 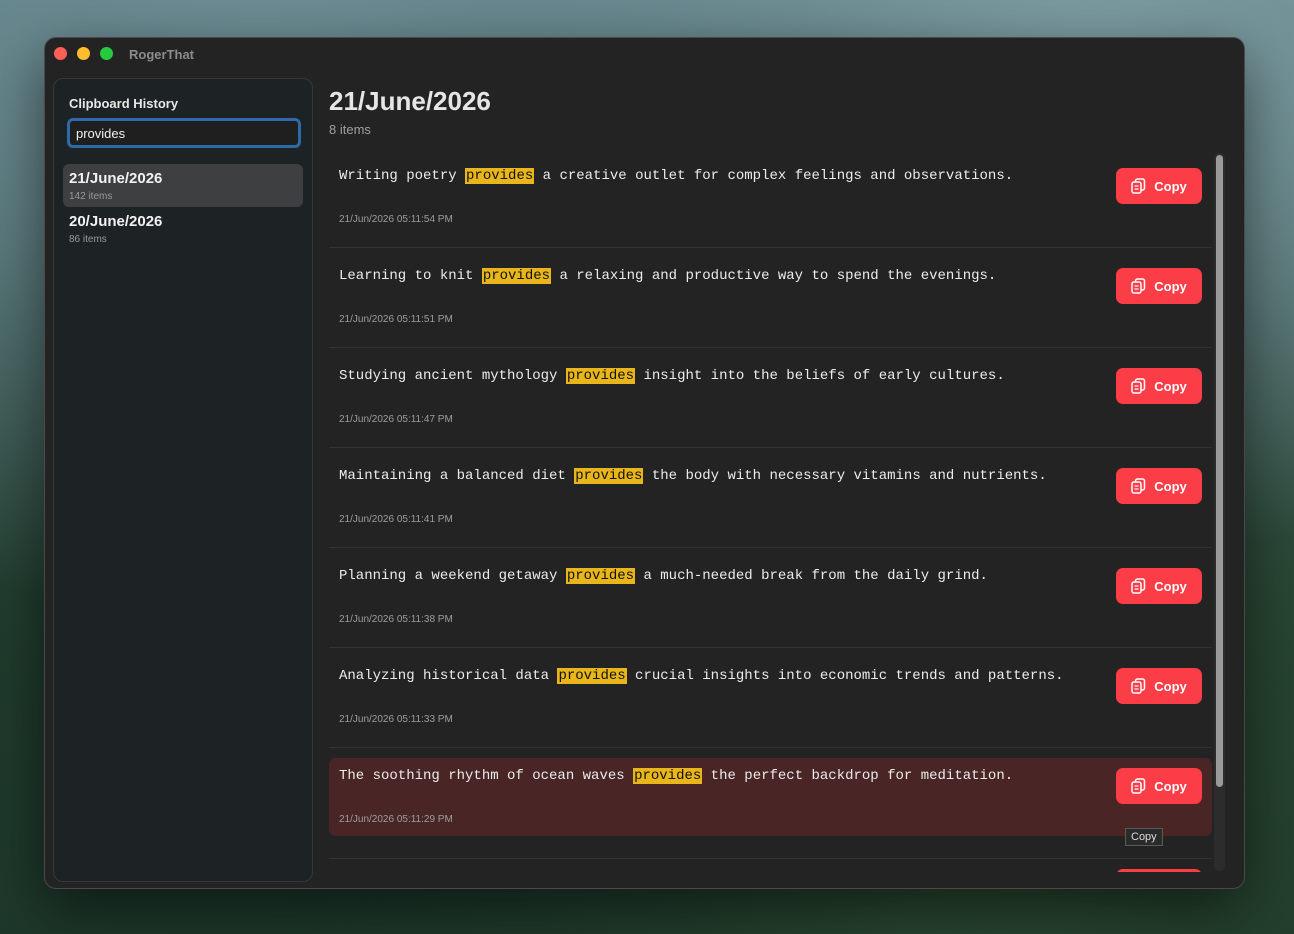 What do you see at coordinates (396, 619) in the screenshot?
I see `clipboard-item-timestamp: 21/Jun/2026 05:11:38 PM` at bounding box center [396, 619].